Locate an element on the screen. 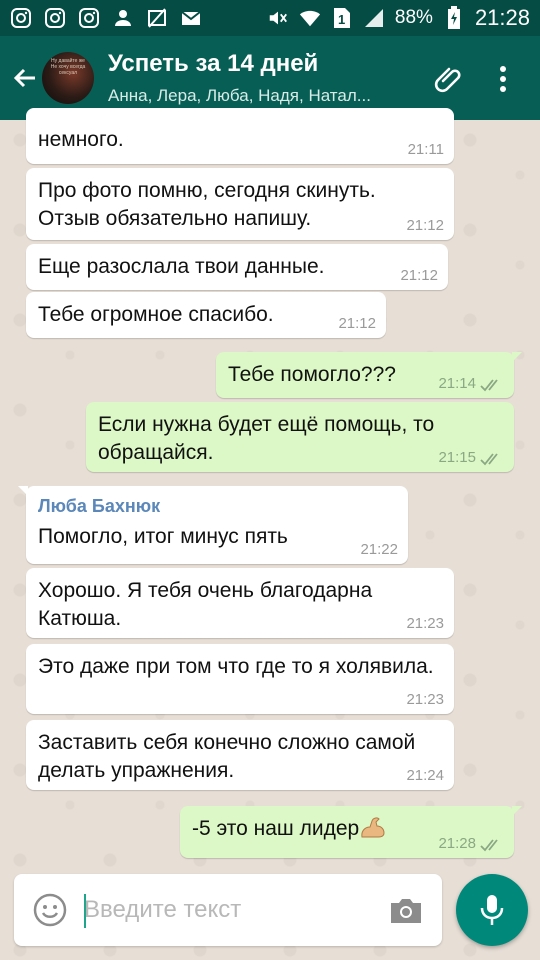 The width and height of the screenshot is (540, 960). avatar-text: Ну давайте же Не хочу всегда сексуал is located at coordinates (68, 67).